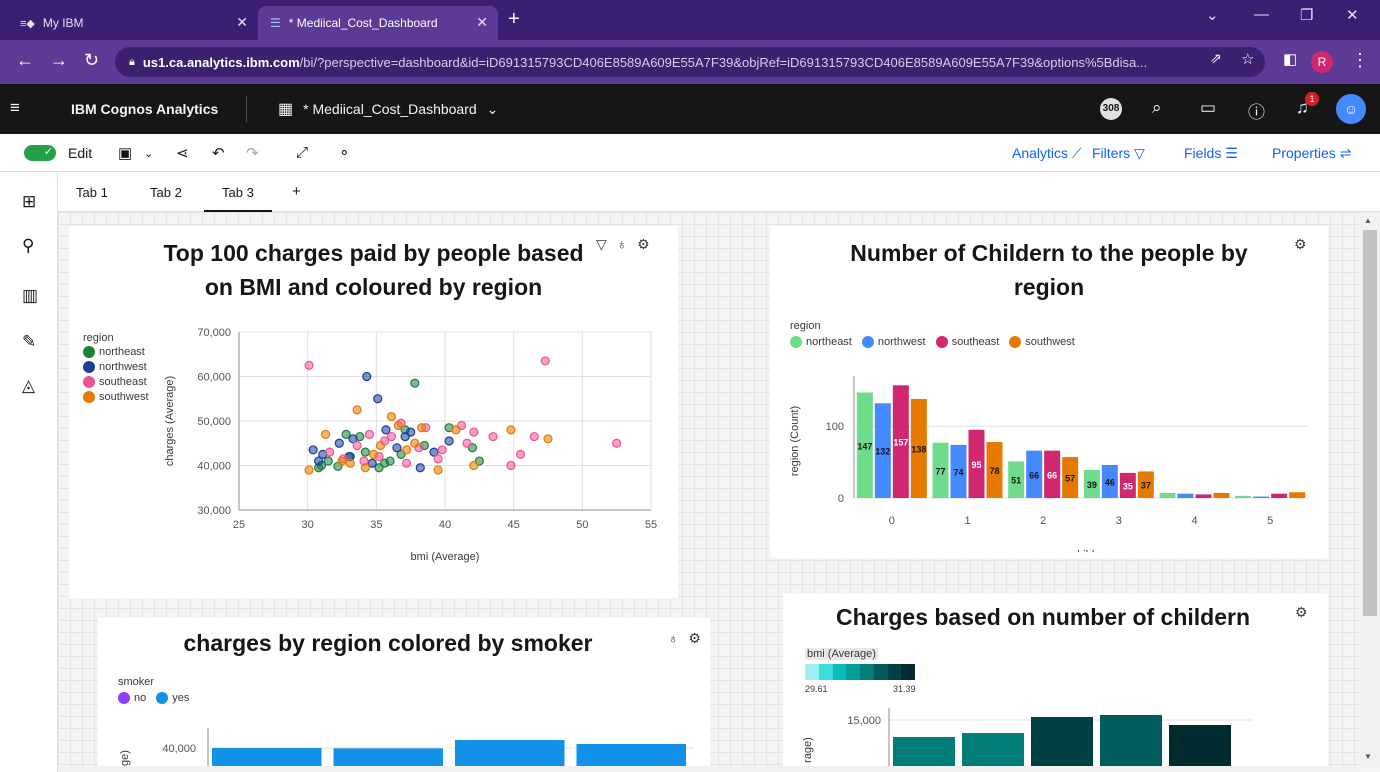  What do you see at coordinates (40, 153) in the screenshot?
I see `edit-mode-toggle` at bounding box center [40, 153].